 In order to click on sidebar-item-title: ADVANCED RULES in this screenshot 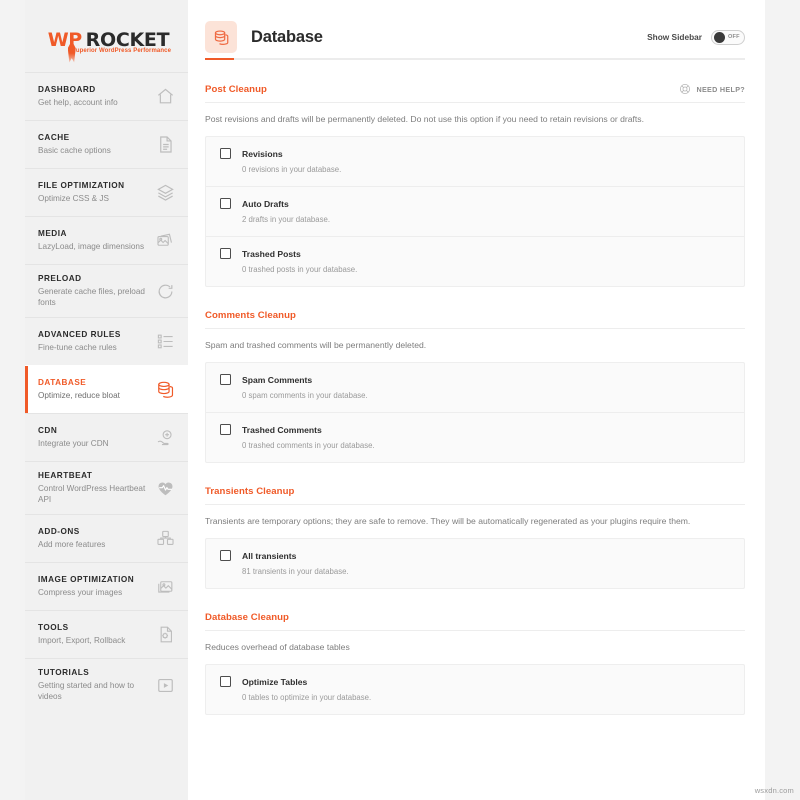, I will do `click(79, 335)`.